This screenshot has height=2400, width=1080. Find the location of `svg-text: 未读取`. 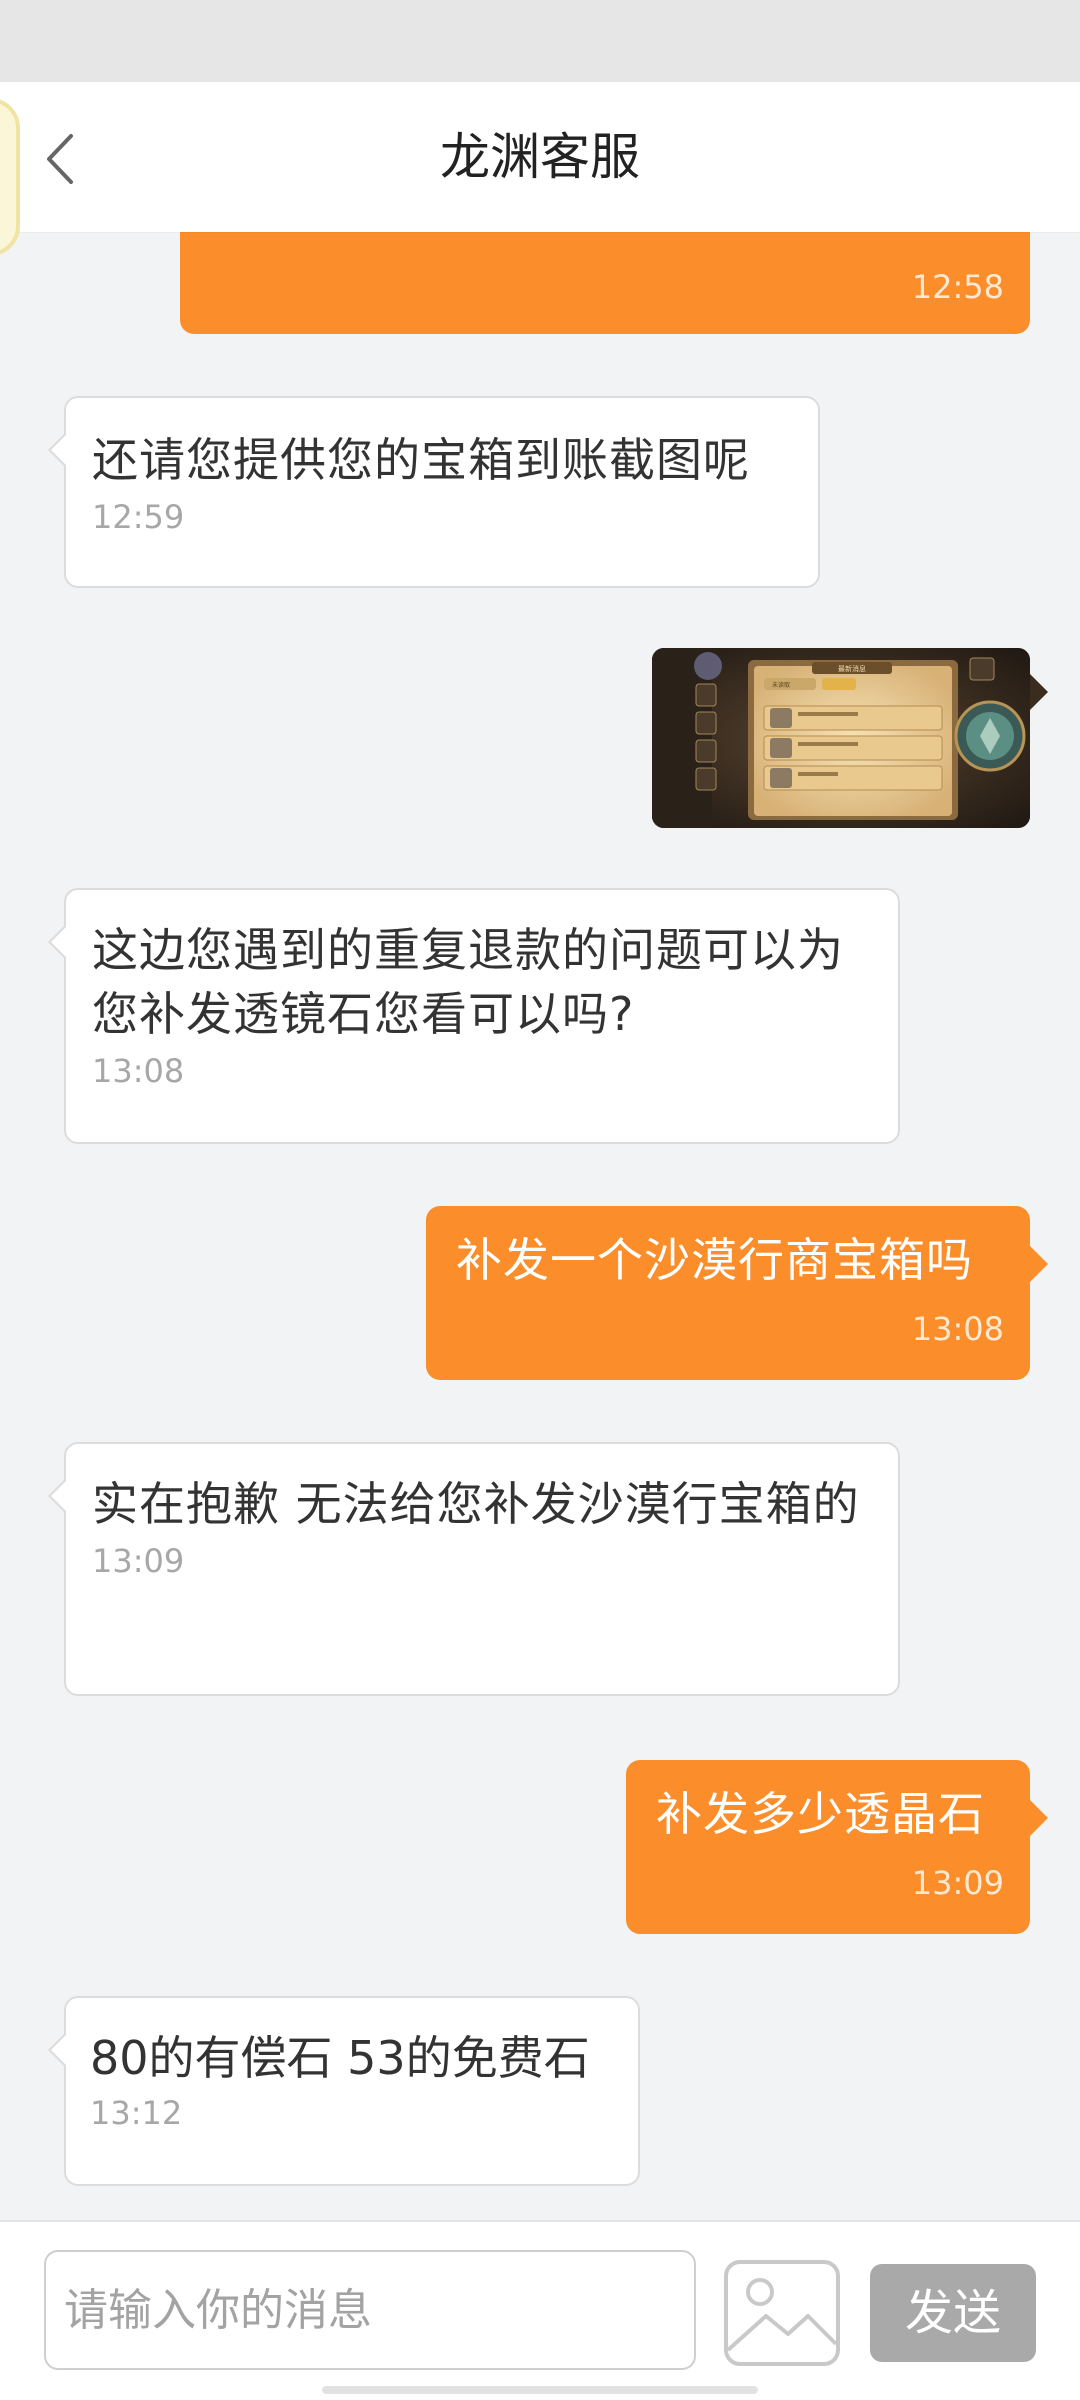

svg-text: 未读取 is located at coordinates (781, 685).